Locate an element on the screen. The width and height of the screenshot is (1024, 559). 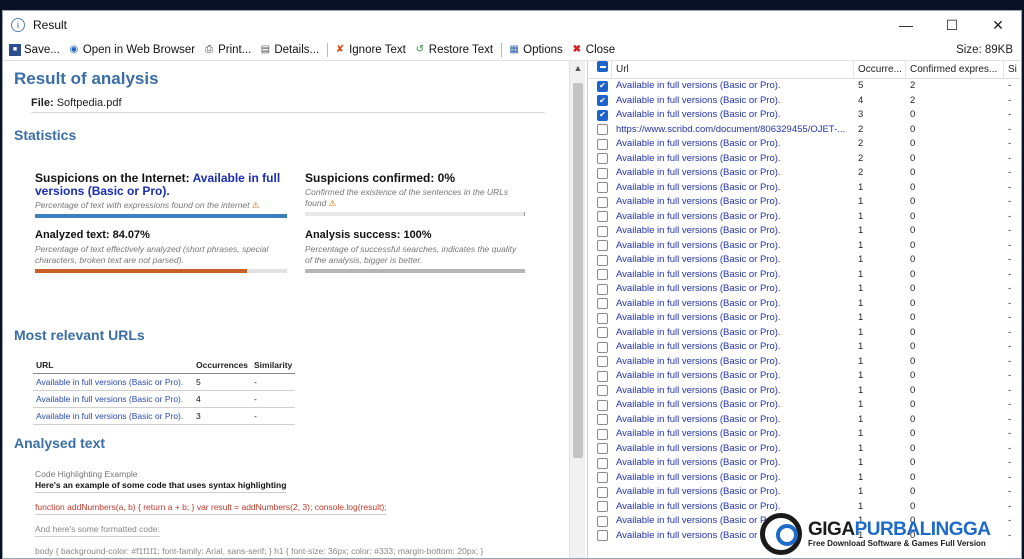
close-button: ✖ Close is located at coordinates (593, 50).